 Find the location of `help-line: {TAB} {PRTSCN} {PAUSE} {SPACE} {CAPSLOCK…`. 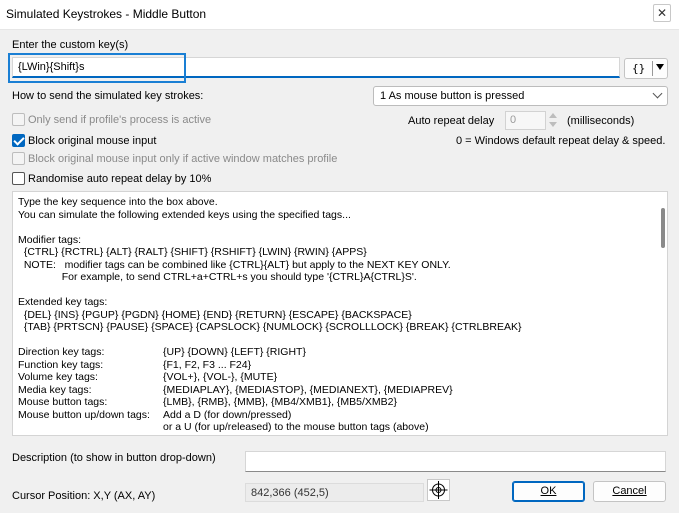

help-line: {TAB} {PRTSCN} {PAUSE} {SPACE} {CAPSLOCK… is located at coordinates (333, 327).